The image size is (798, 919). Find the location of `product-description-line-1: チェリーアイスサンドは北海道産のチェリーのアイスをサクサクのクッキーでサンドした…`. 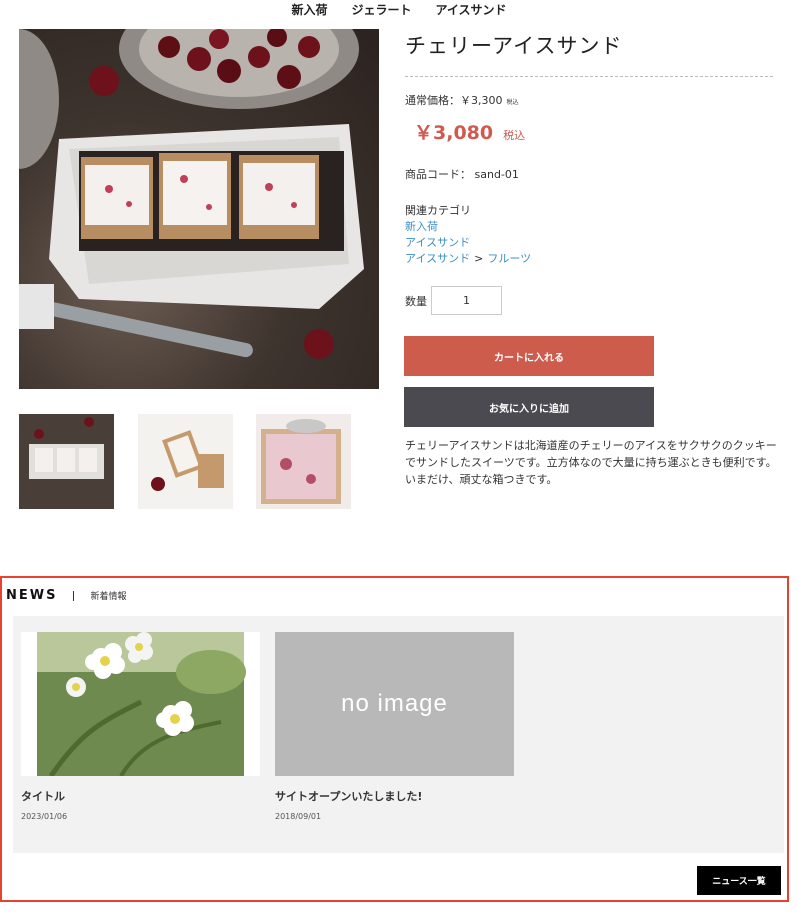

product-description-line-1: チェリーアイスサンドは北海道産のチェリーのアイスをサクサクのクッキーでサンドした… is located at coordinates (591, 454).